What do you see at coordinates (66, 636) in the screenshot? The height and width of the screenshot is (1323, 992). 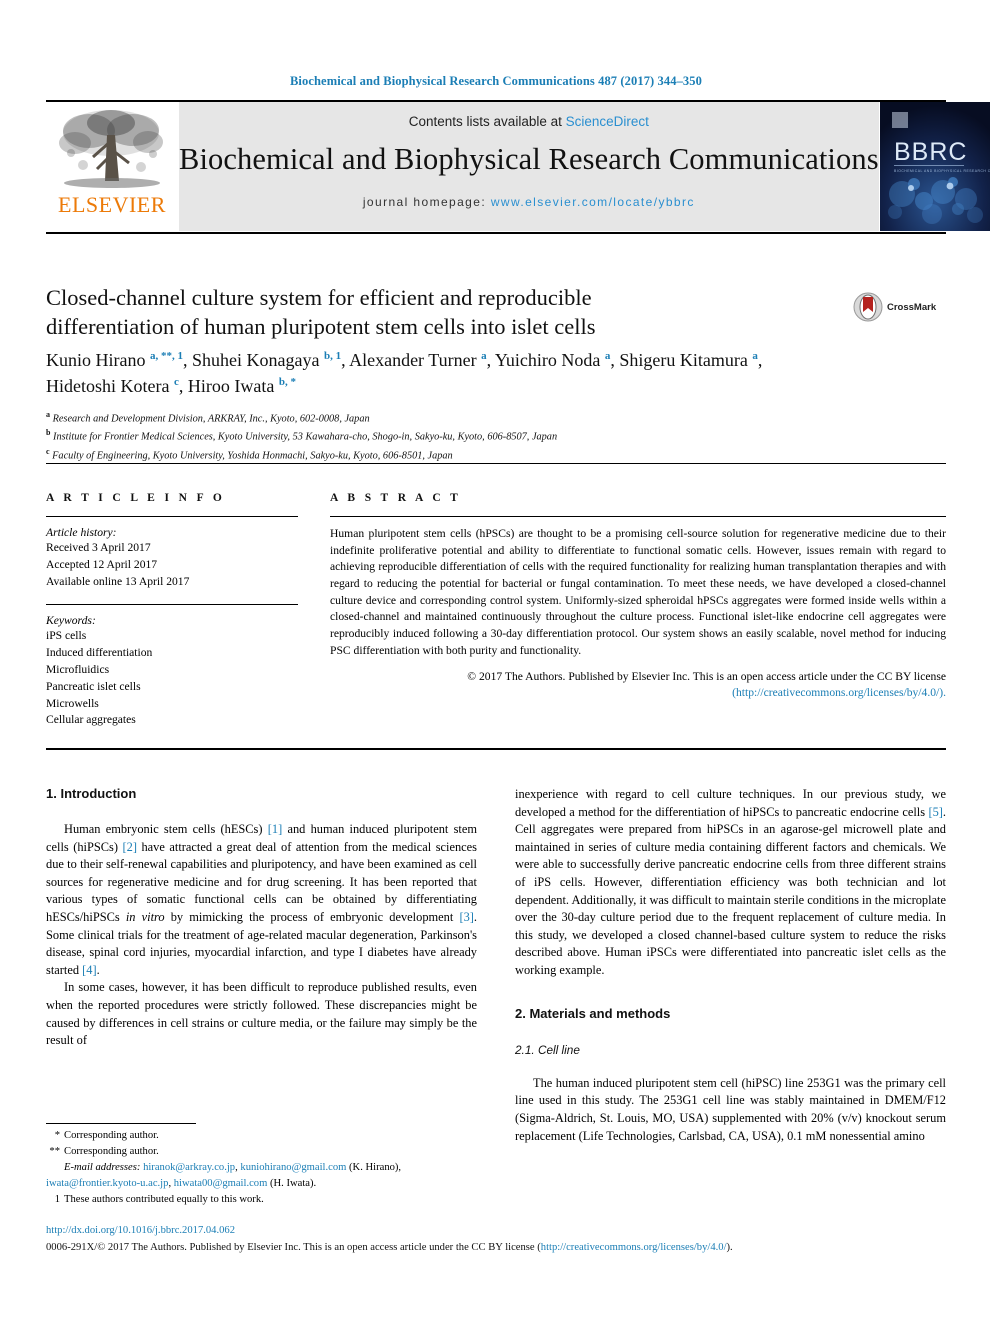 I see `keyword-item: iPS cells` at bounding box center [66, 636].